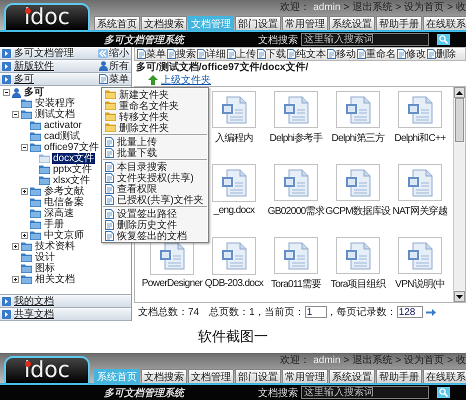 Image resolution: width=466 pixels, height=400 pixels. What do you see at coordinates (169, 312) in the screenshot?
I see `document-count: 文档总数：74` at bounding box center [169, 312].